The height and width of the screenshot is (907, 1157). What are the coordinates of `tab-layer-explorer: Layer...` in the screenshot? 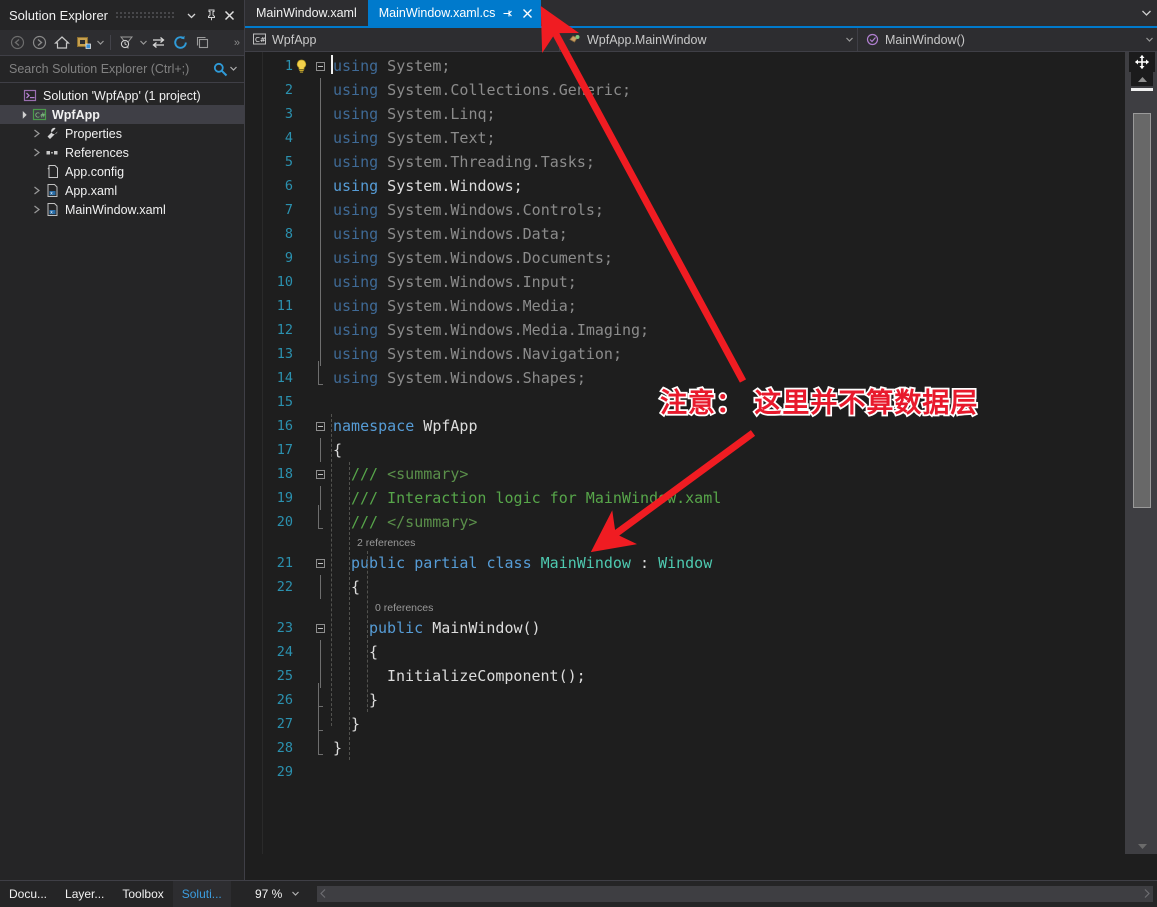 It's located at (84, 894).